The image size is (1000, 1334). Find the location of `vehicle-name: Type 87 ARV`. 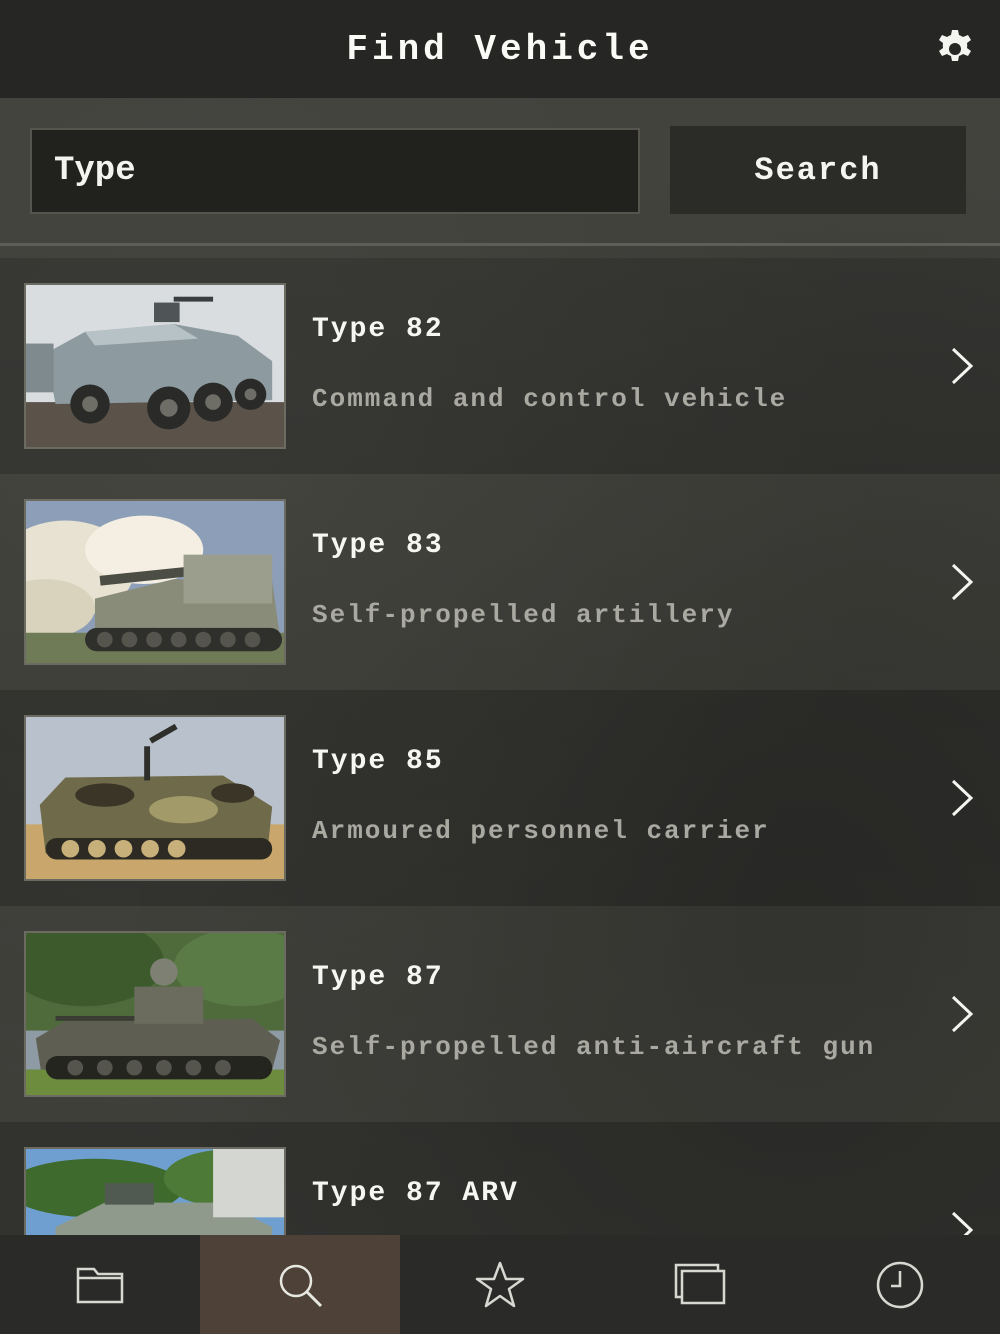

vehicle-name: Type 87 ARV is located at coordinates (415, 1193).